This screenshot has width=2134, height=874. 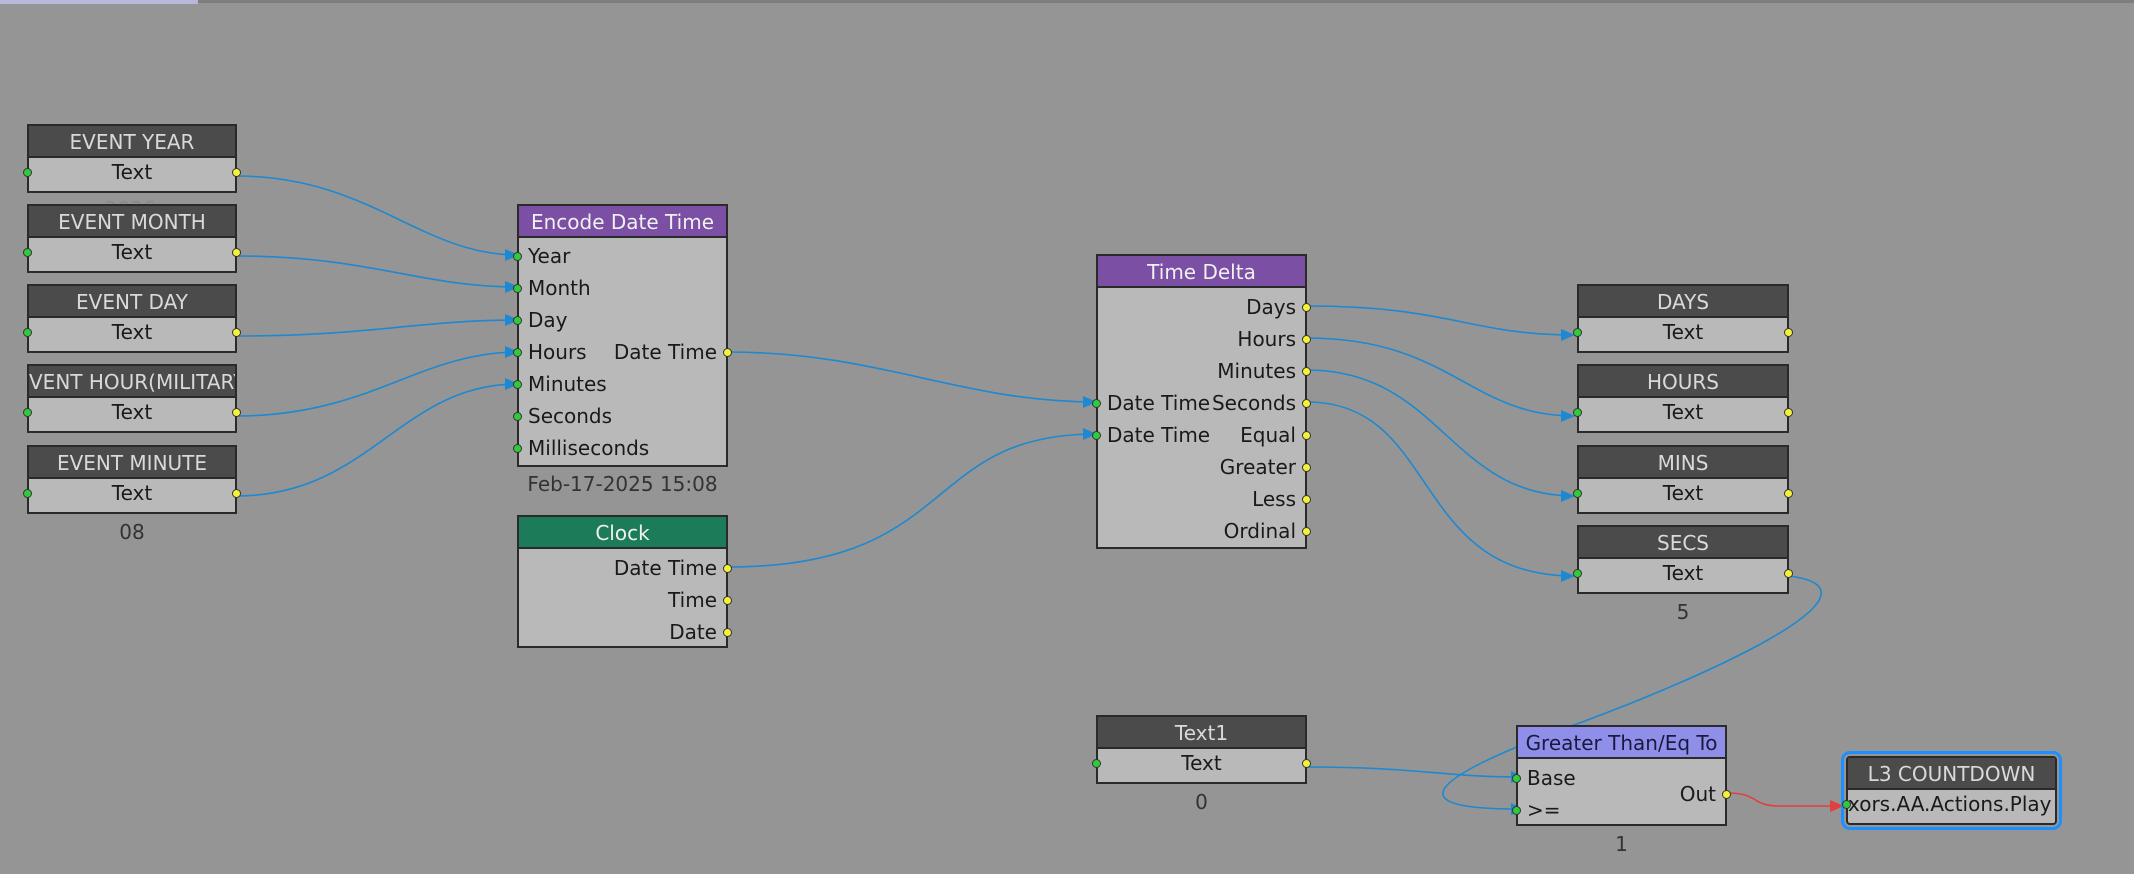 I want to click on wire-month, so click(x=377, y=274).